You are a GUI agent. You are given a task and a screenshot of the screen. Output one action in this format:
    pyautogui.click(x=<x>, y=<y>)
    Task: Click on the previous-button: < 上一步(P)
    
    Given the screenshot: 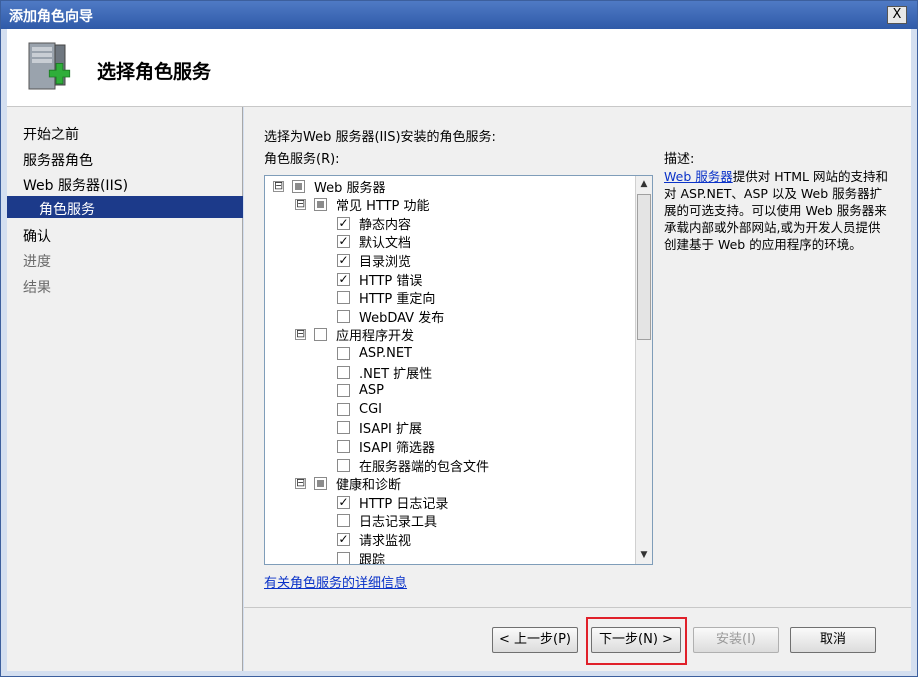 What is the action you would take?
    pyautogui.click(x=535, y=640)
    